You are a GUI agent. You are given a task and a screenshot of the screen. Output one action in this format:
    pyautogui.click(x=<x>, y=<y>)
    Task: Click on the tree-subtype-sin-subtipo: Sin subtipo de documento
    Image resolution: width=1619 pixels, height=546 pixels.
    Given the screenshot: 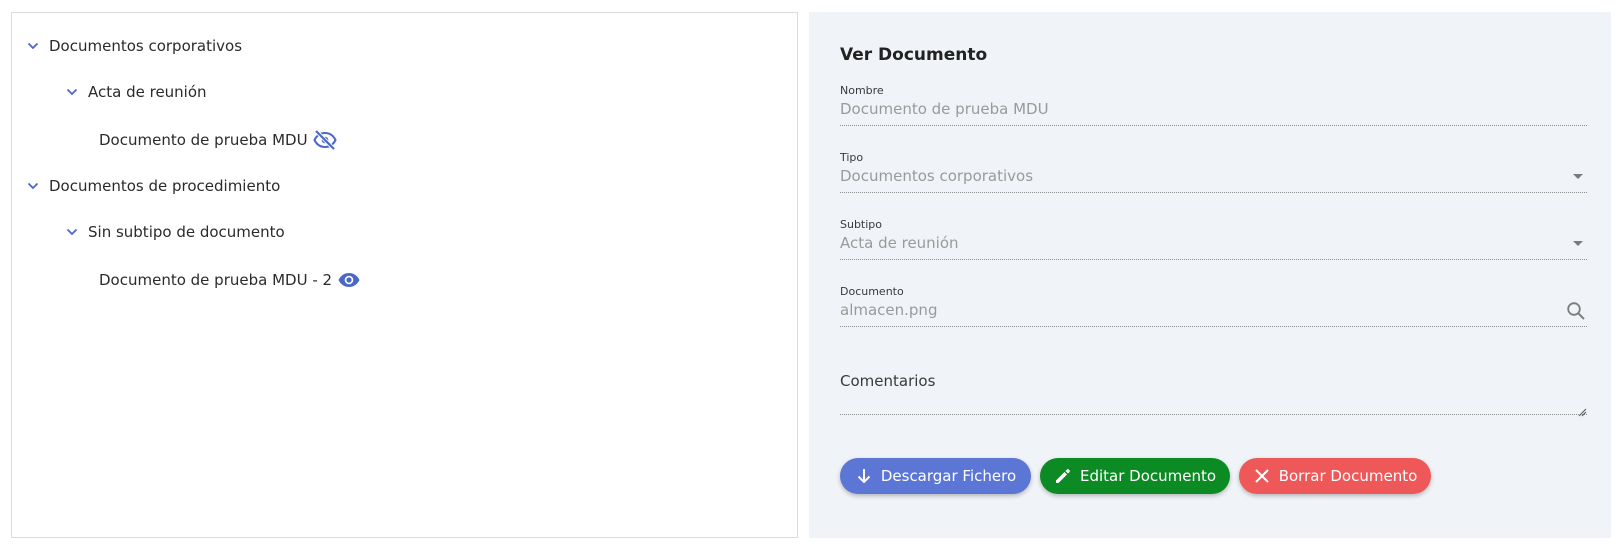 What is the action you would take?
    pyautogui.click(x=175, y=232)
    